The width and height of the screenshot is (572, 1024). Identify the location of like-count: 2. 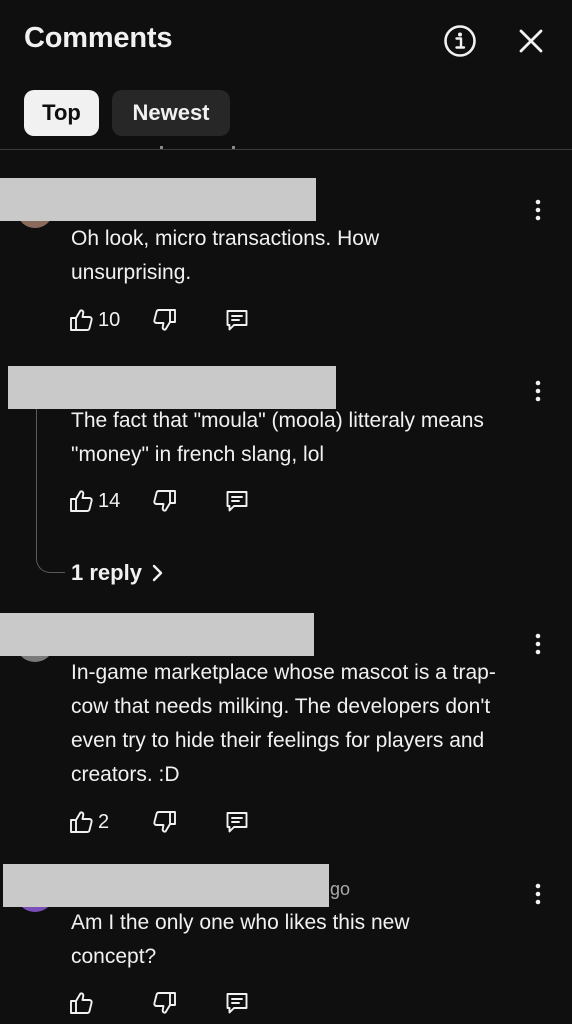
(104, 821).